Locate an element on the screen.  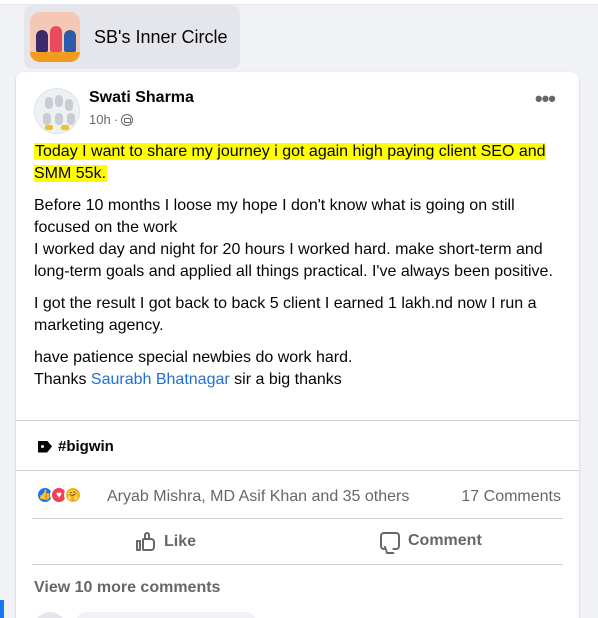
thanks-prefix: Thanks is located at coordinates (62, 379).